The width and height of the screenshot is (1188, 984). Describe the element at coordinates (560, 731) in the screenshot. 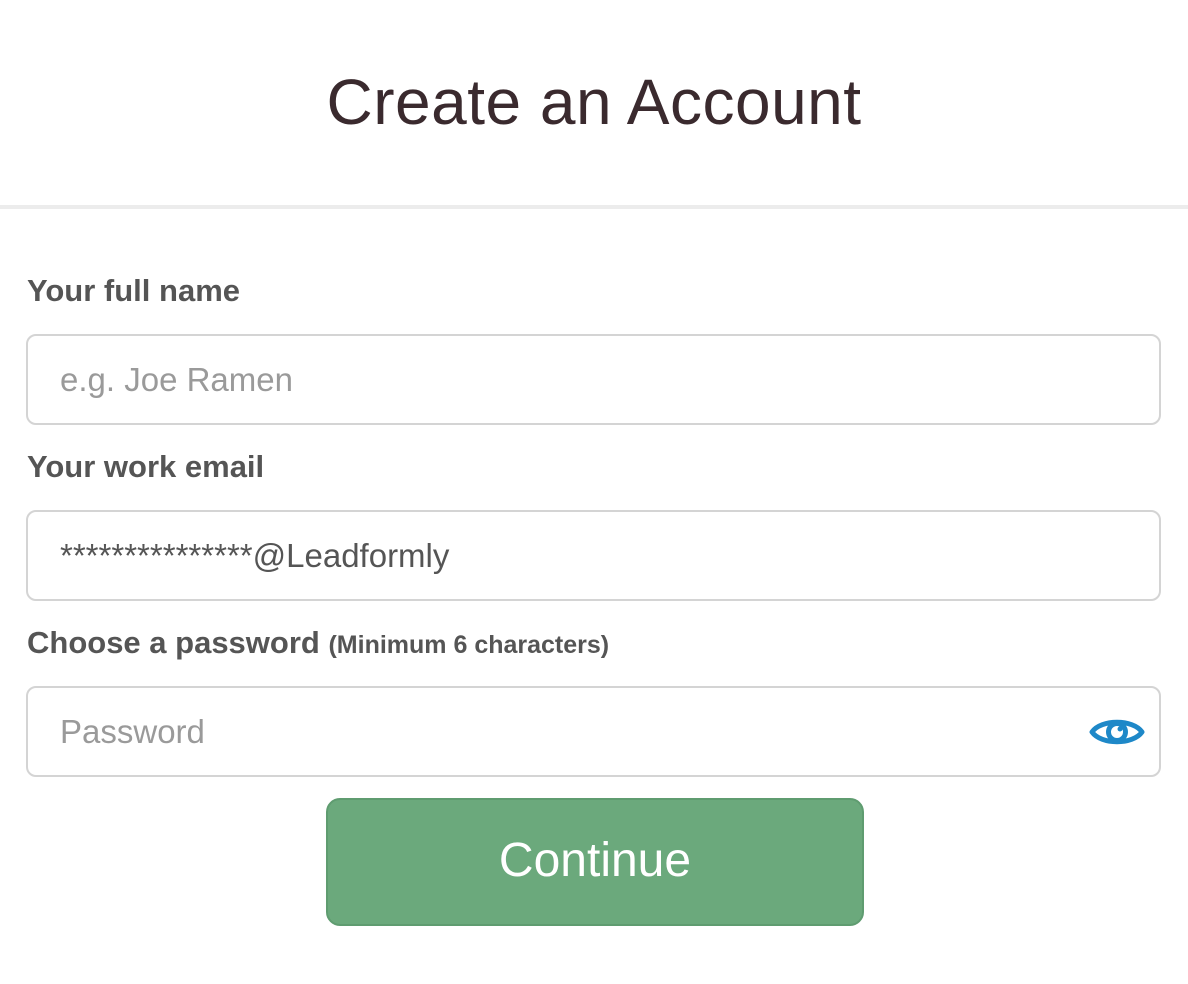

I see `password-input` at that location.